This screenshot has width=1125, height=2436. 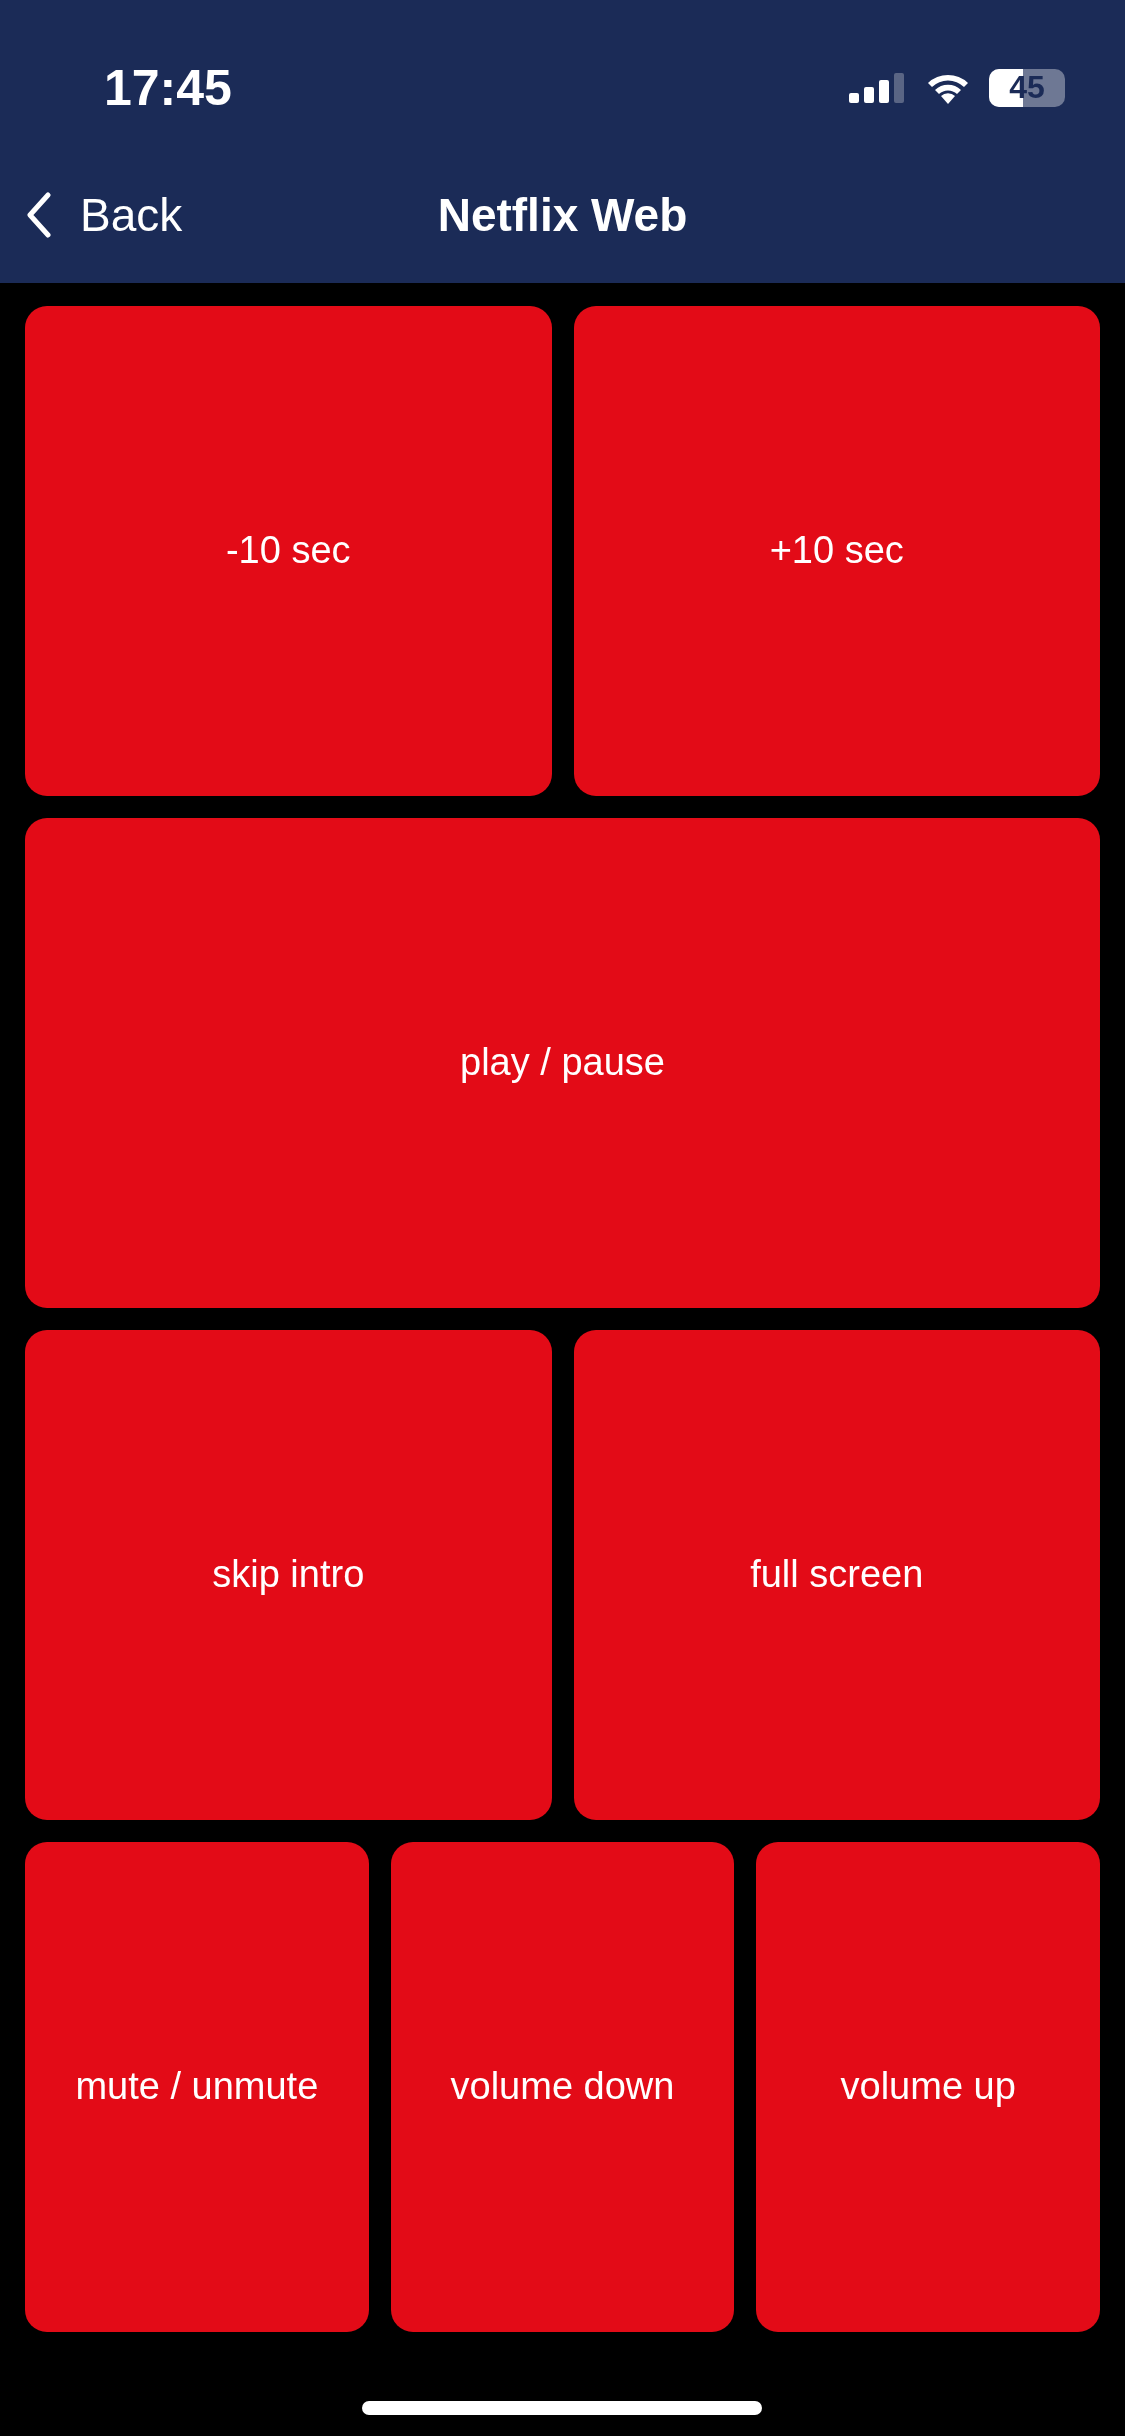 I want to click on back-button: Back, so click(x=104, y=215).